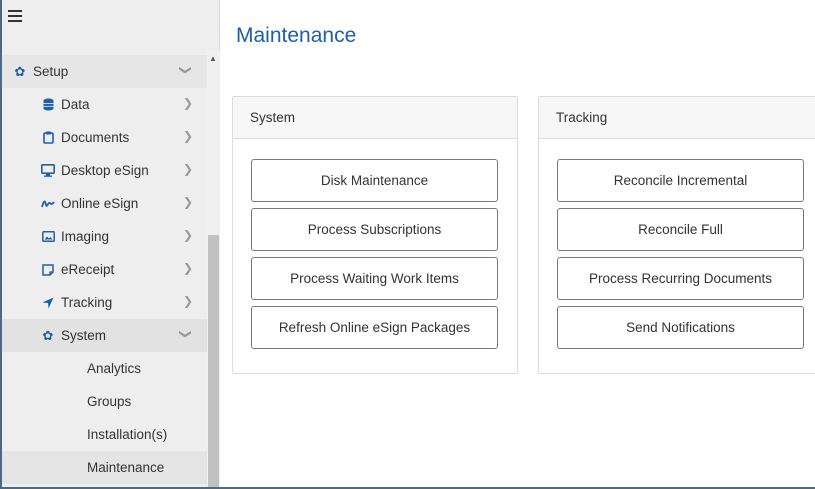 This screenshot has height=489, width=815. Describe the element at coordinates (213, 361) in the screenshot. I see `scrollbar-thumb` at that location.